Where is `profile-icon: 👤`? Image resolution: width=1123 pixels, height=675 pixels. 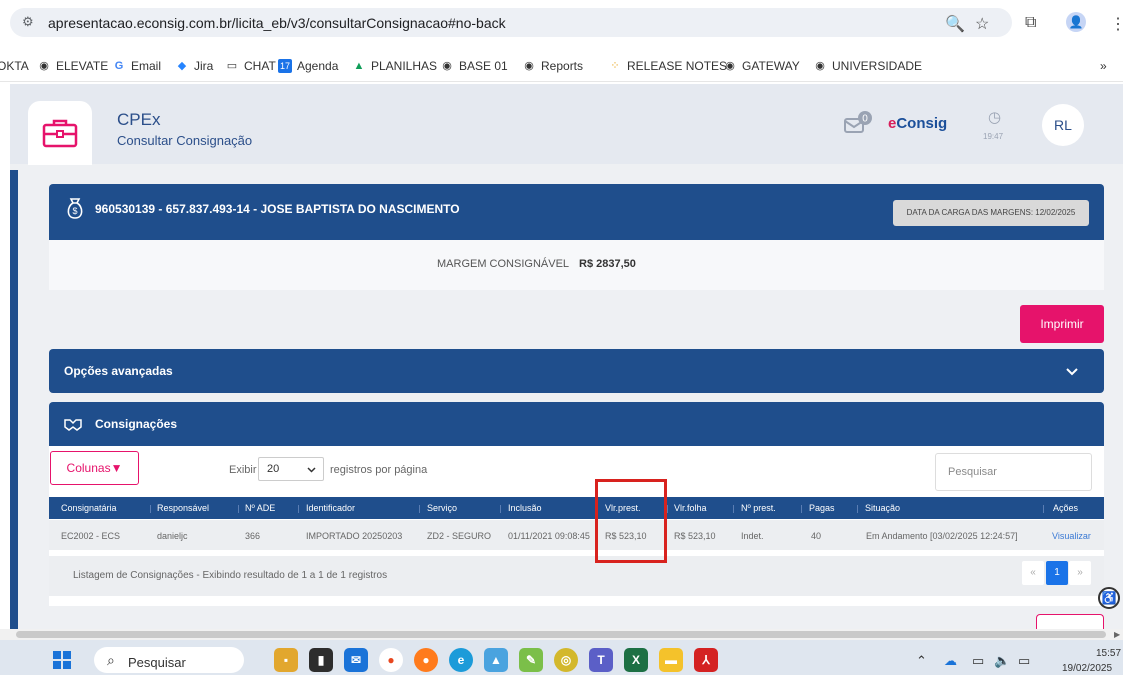
profile-icon: 👤 is located at coordinates (1076, 22).